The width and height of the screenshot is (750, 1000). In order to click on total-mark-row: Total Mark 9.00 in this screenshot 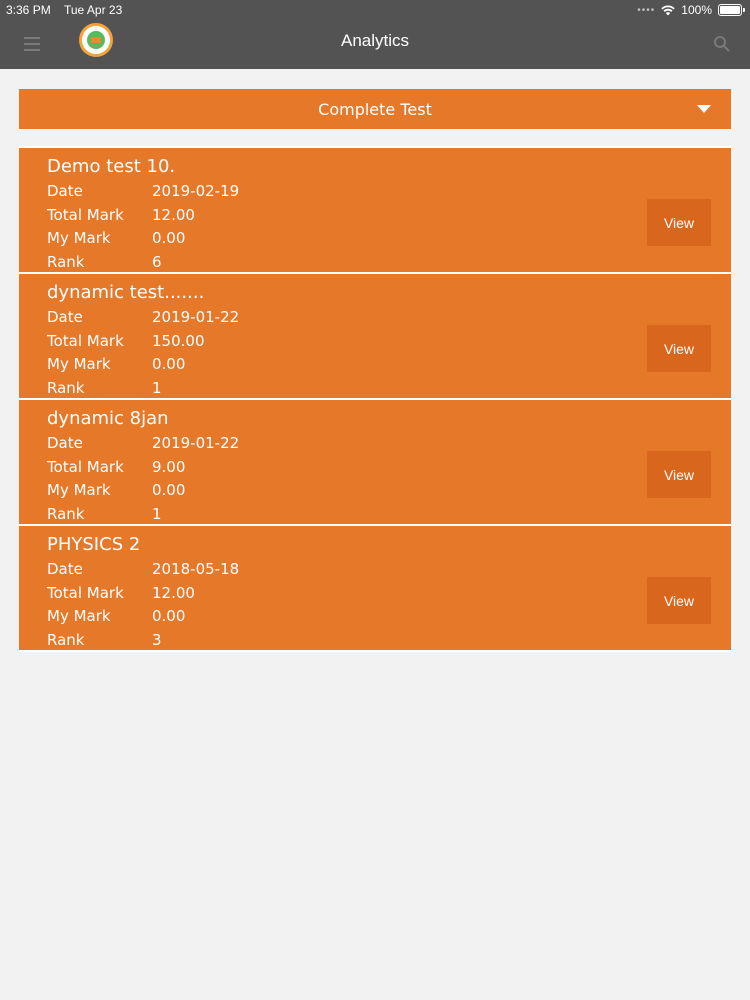, I will do `click(116, 467)`.